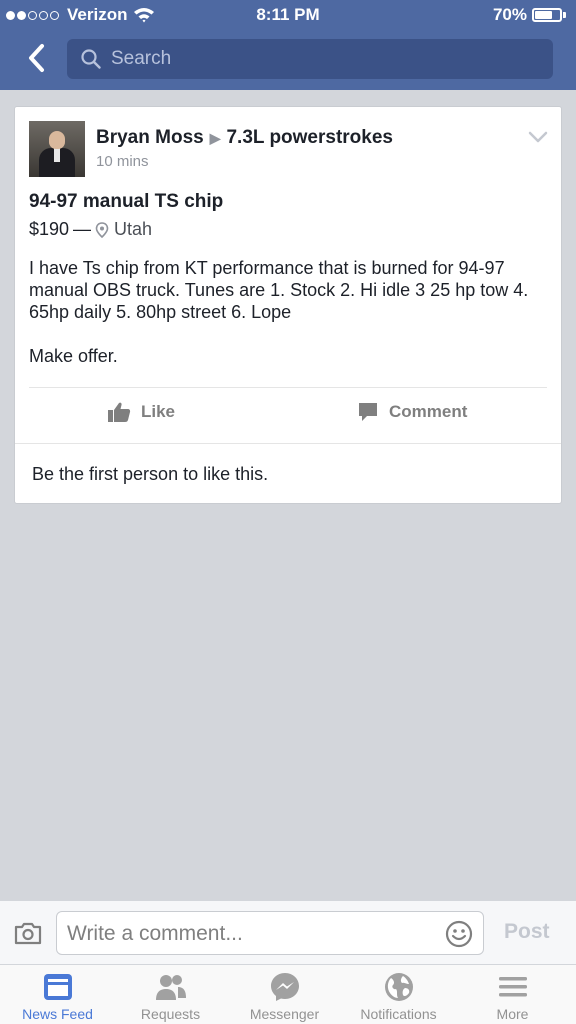 This screenshot has height=1024, width=576. I want to click on listing-location: Utah, so click(133, 229).